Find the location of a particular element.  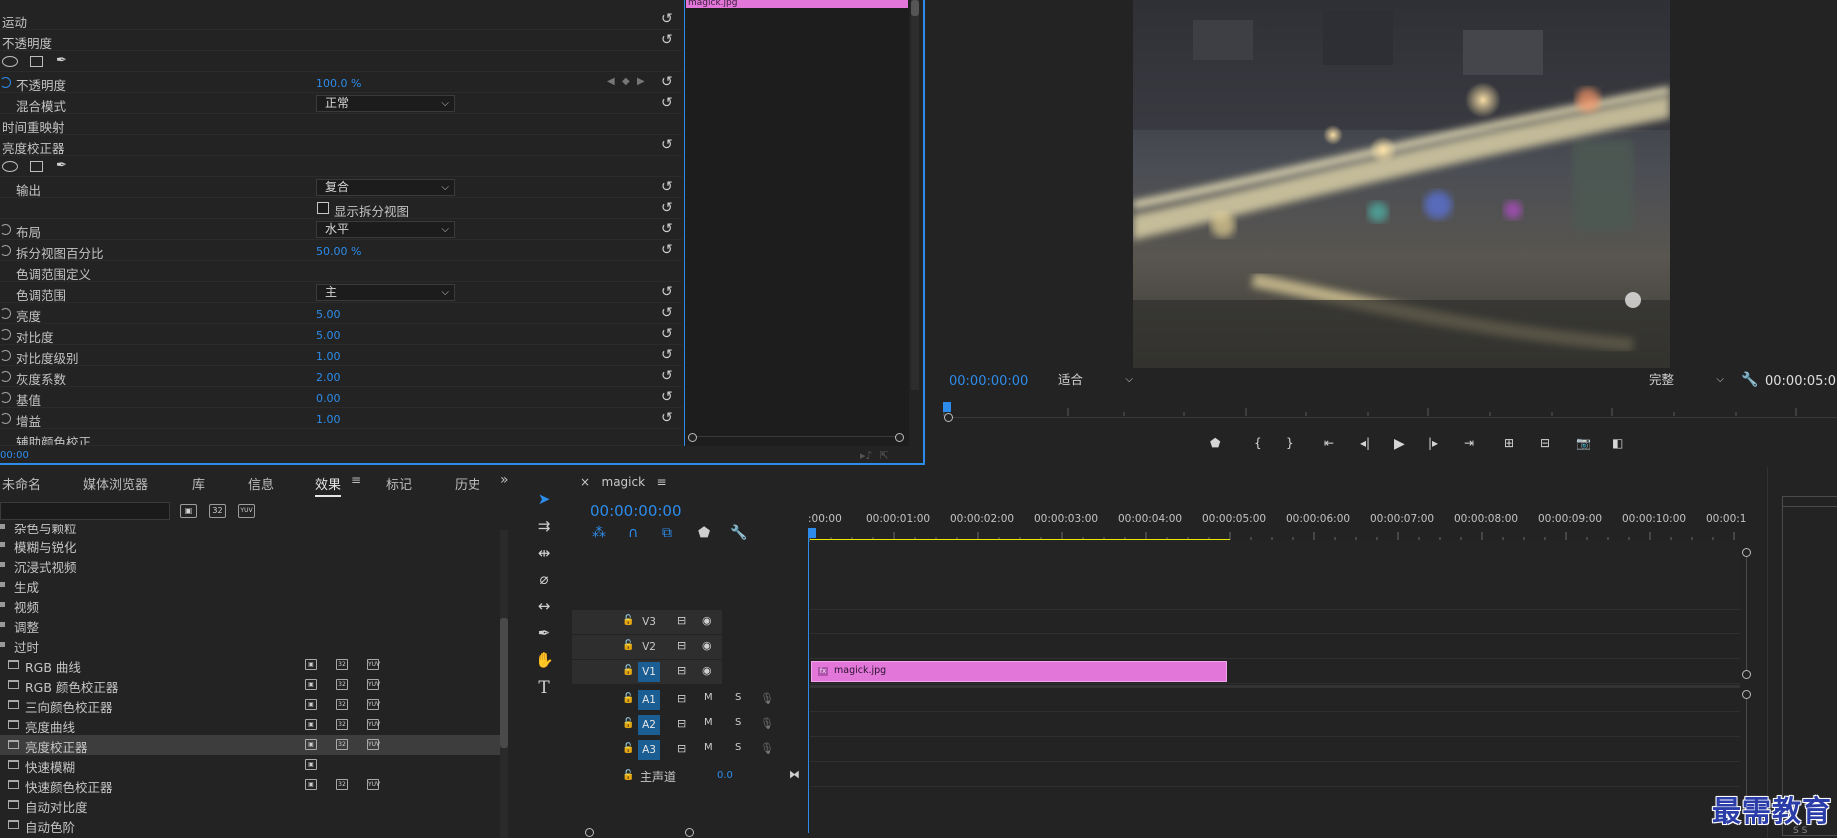

next-keyframe-icon: ▶ is located at coordinates (641, 81).